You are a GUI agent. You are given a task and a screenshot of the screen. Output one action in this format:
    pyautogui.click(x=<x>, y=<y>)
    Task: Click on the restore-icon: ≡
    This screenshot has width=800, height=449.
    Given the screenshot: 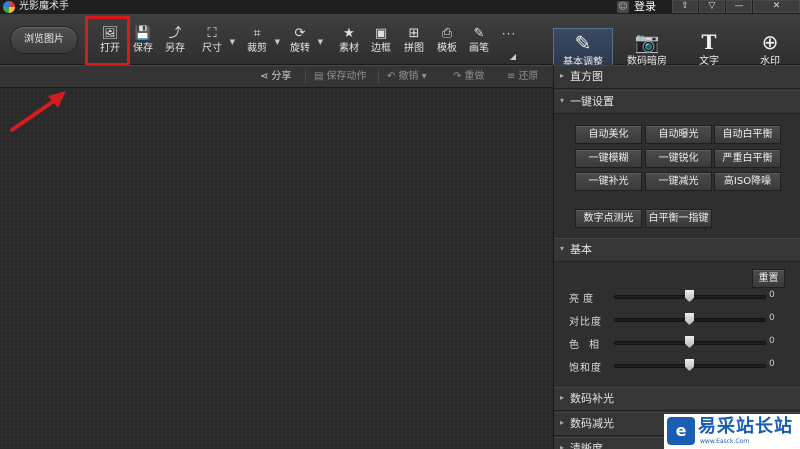 What is the action you would take?
    pyautogui.click(x=511, y=76)
    